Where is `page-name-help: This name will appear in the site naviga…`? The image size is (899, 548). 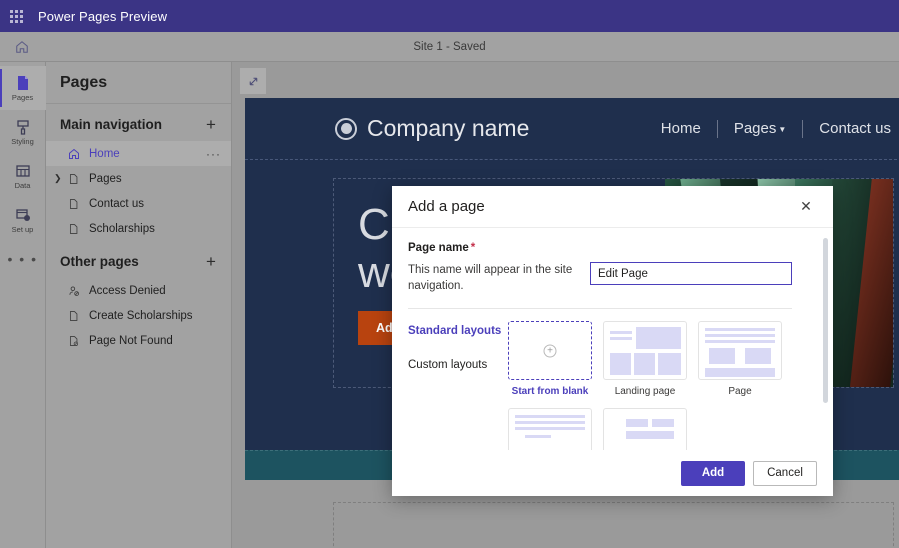
page-name-help: This name will appear in the site naviga… is located at coordinates (490, 278).